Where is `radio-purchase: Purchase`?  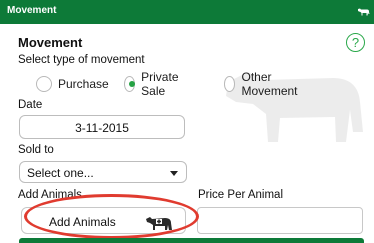 radio-purchase: Purchase is located at coordinates (72, 84).